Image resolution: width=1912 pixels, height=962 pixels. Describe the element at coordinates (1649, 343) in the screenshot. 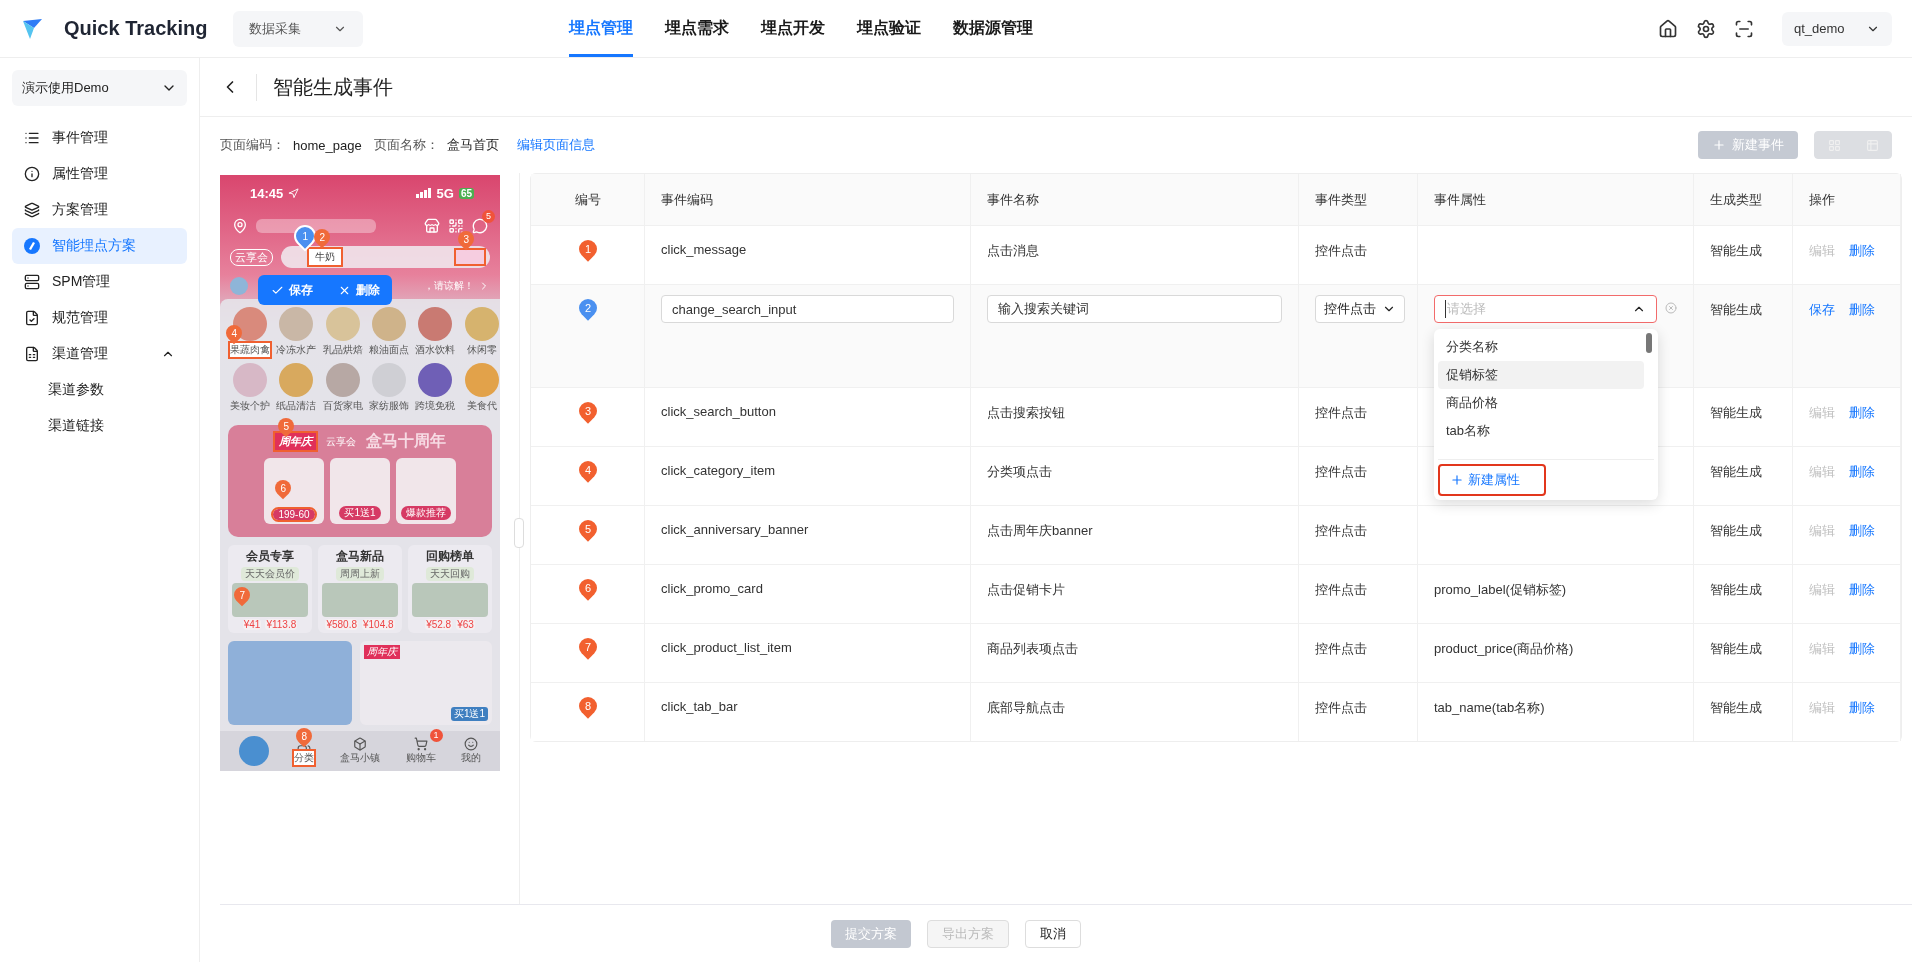

I see `scrollbar-thumb` at that location.